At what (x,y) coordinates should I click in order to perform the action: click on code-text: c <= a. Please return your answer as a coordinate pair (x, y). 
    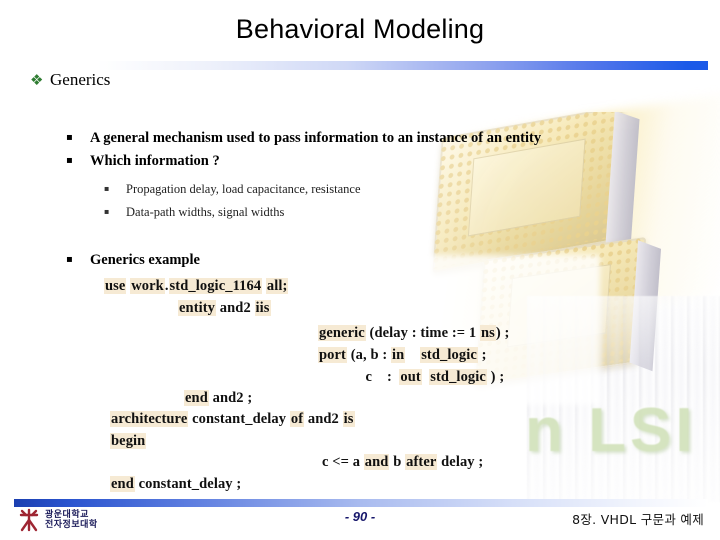
    Looking at the image, I should click on (343, 462).